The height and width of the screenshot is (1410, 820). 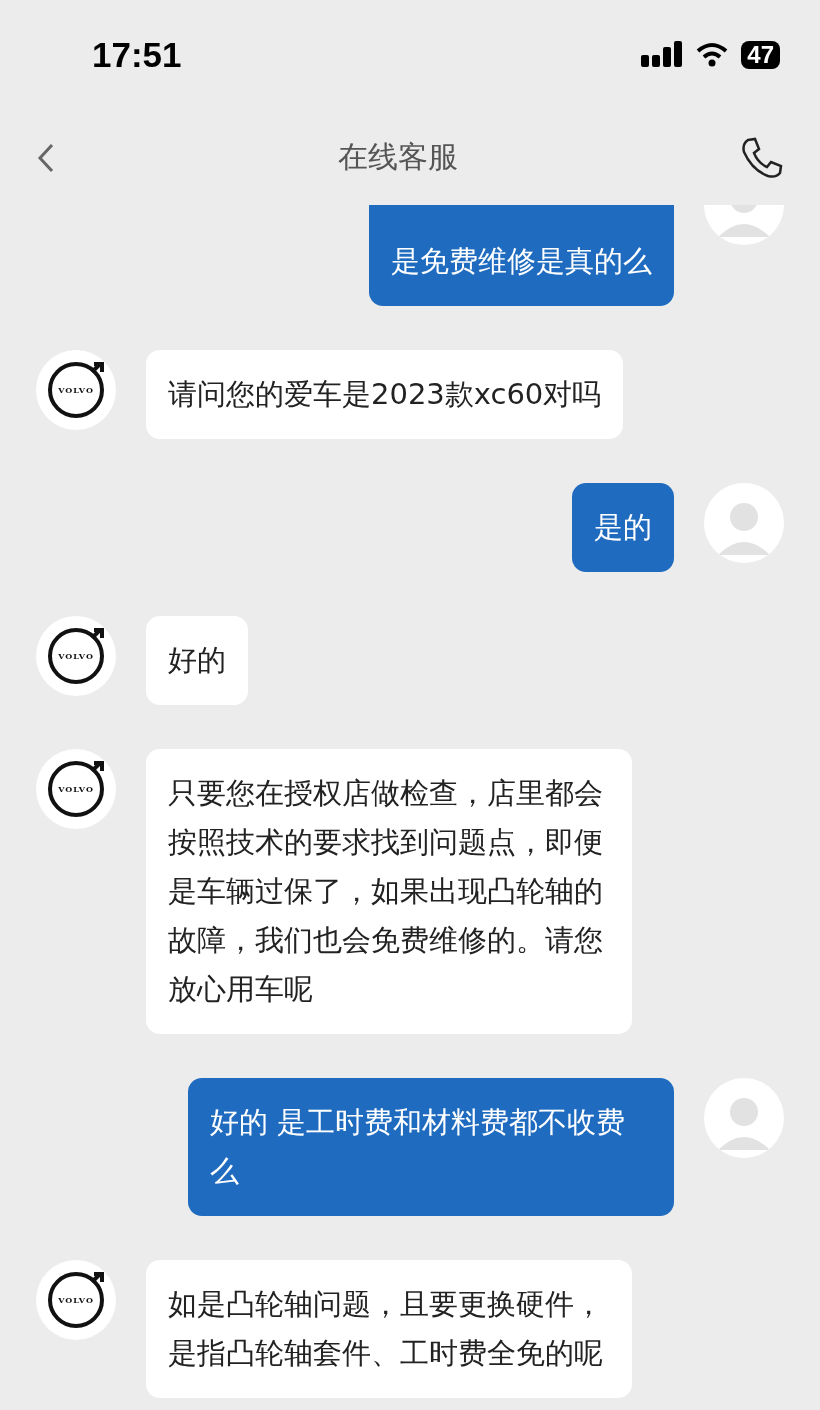 I want to click on page-title: 在线客服, so click(x=398, y=157).